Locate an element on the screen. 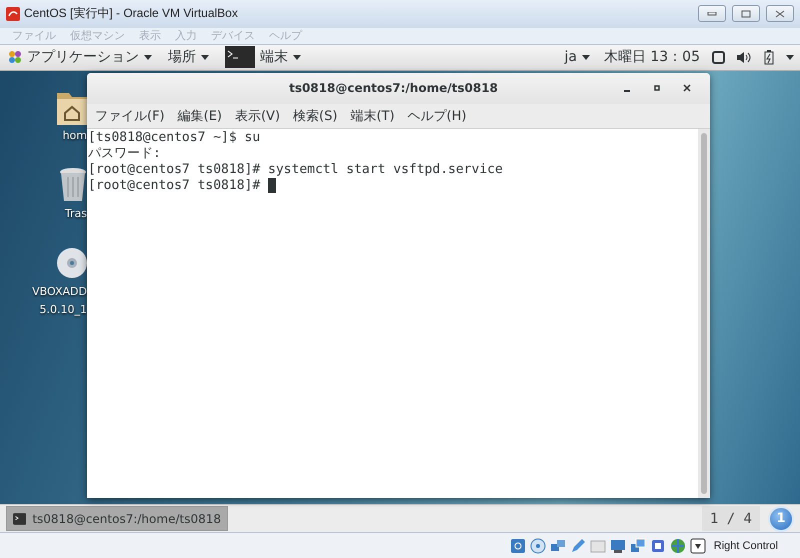  top-bar-menu: 端末 is located at coordinates (263, 57).